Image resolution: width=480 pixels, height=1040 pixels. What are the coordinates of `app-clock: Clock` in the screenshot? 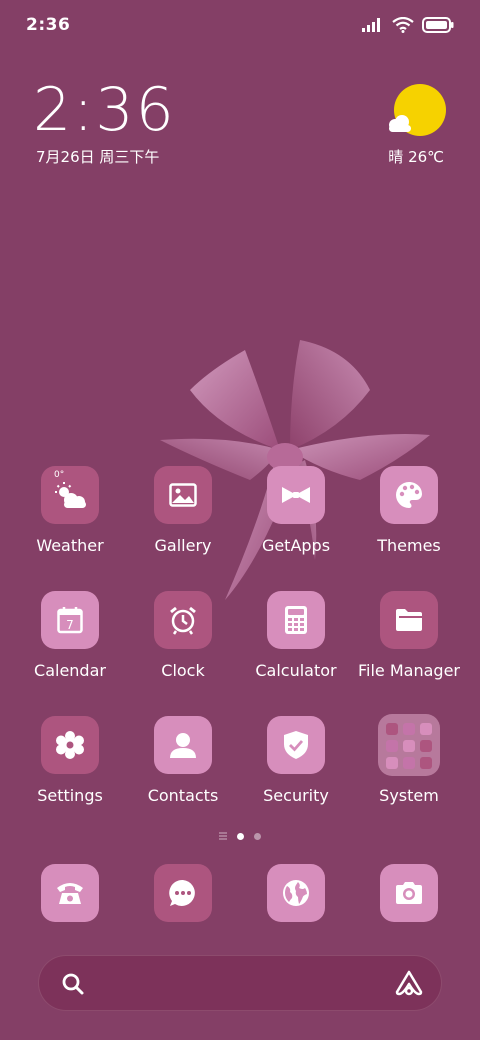 It's located at (183, 635).